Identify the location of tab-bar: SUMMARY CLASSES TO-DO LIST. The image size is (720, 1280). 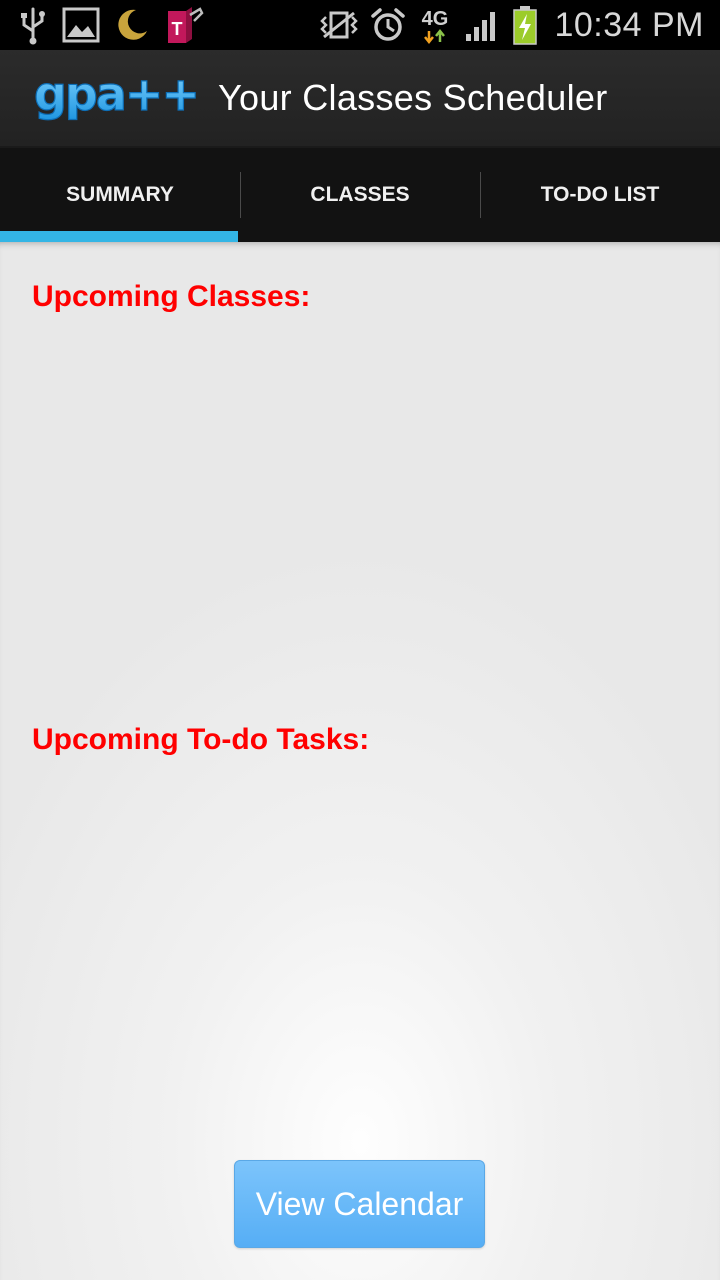
(360, 194).